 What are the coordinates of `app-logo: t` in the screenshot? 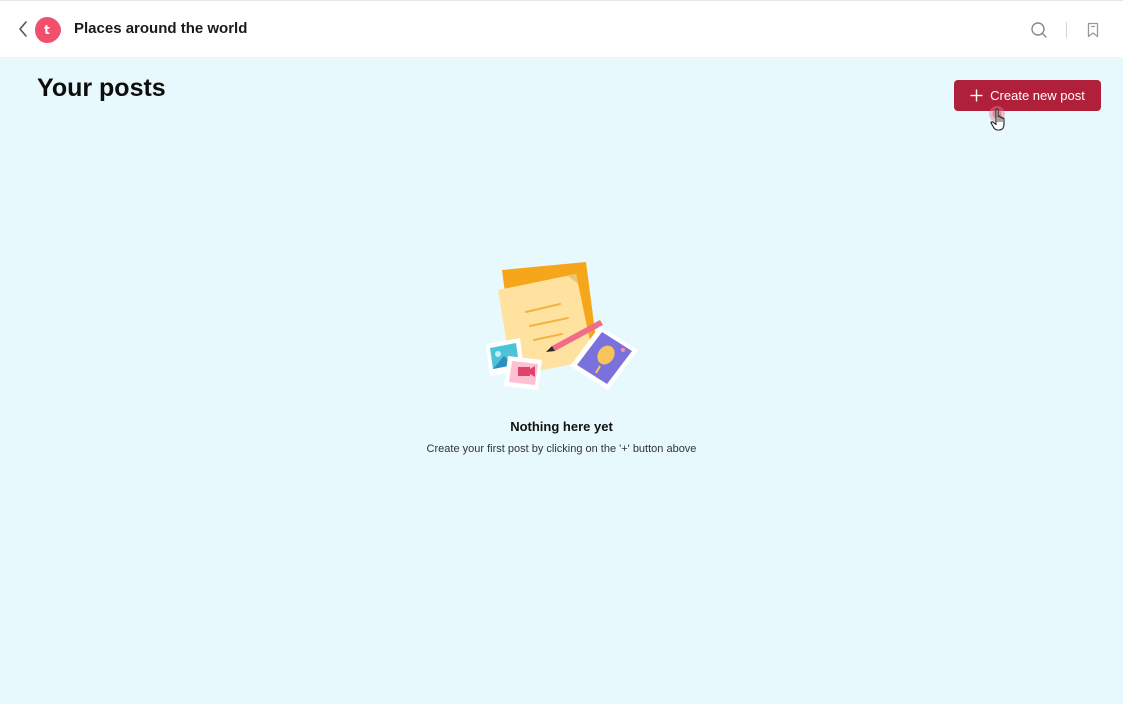 It's located at (48, 30).